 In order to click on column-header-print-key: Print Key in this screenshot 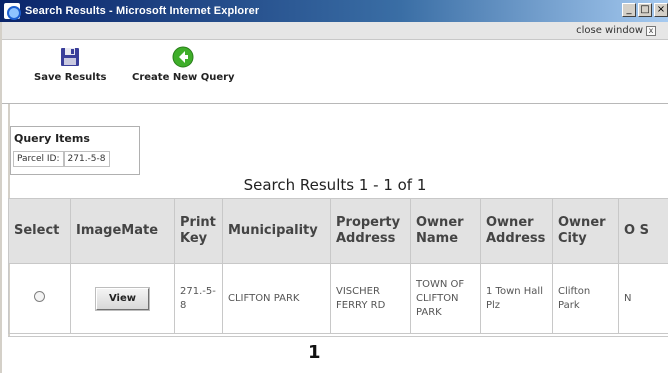, I will do `click(198, 231)`.